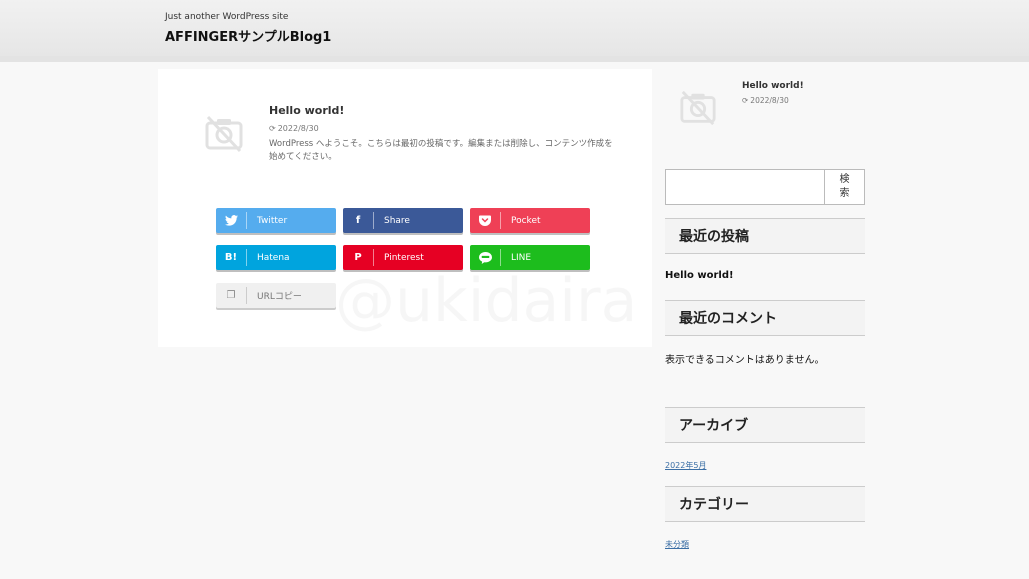  I want to click on share-button-pinterest: P Pinterest, so click(403, 257).